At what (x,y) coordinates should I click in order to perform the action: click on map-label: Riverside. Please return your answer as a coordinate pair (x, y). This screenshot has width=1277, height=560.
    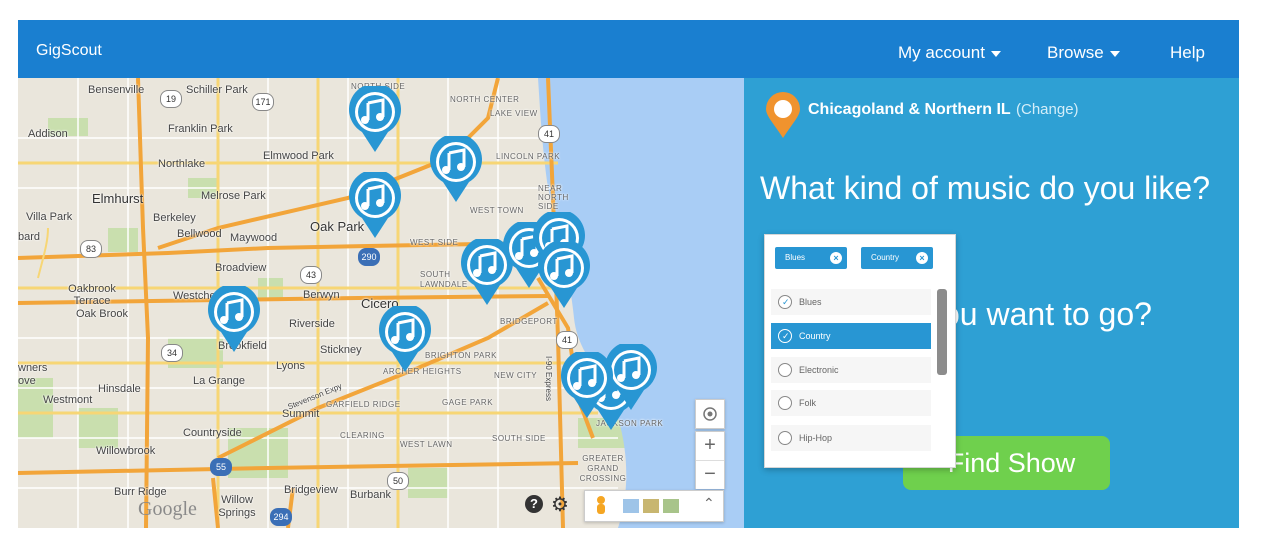
    Looking at the image, I should click on (312, 324).